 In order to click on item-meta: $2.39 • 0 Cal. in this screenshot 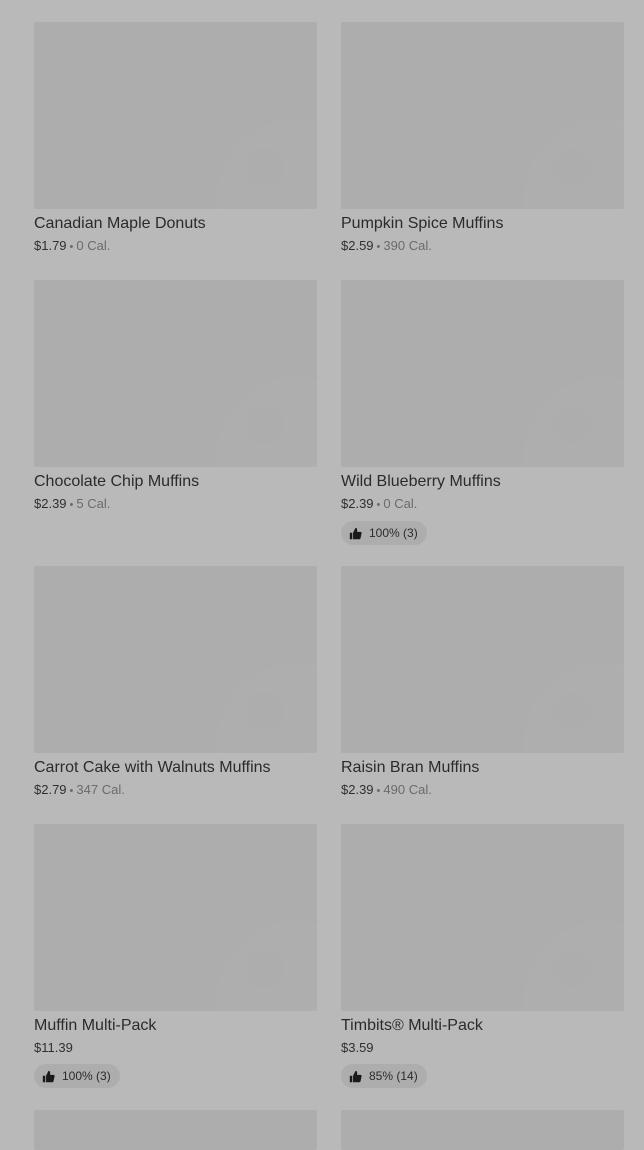, I will do `click(482, 504)`.